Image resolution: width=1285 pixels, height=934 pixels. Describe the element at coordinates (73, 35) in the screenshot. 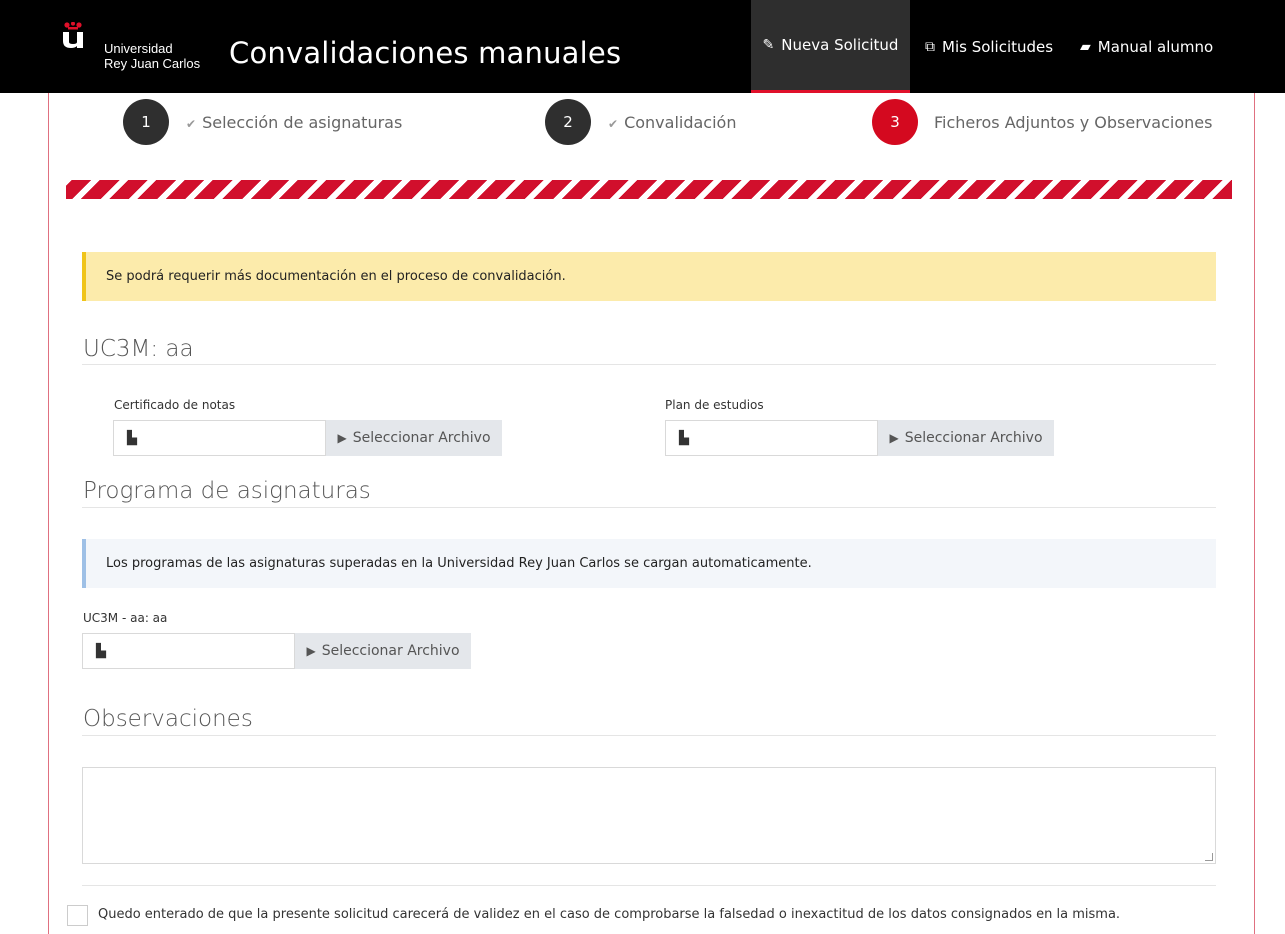

I see `urjc-logo-icon` at that location.